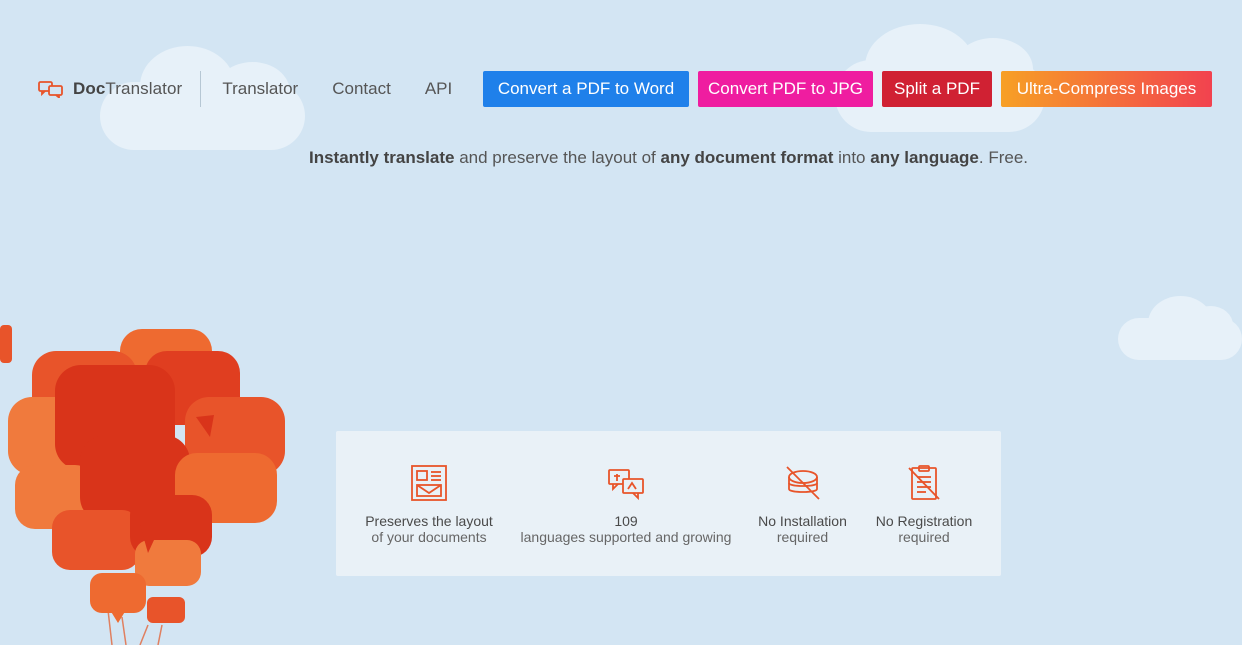  I want to click on brand-logo: DocTranslator, so click(120, 89).